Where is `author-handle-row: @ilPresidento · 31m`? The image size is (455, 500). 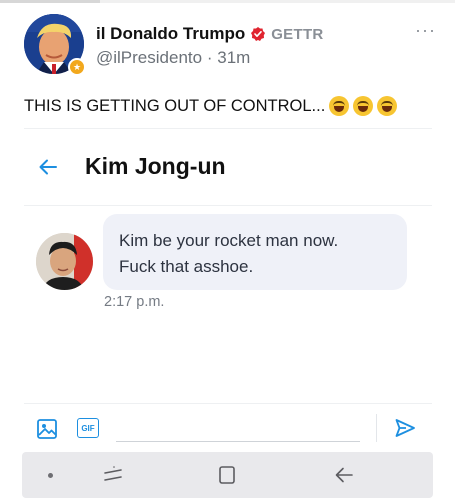 author-handle-row: @ilPresidento · 31m is located at coordinates (173, 58).